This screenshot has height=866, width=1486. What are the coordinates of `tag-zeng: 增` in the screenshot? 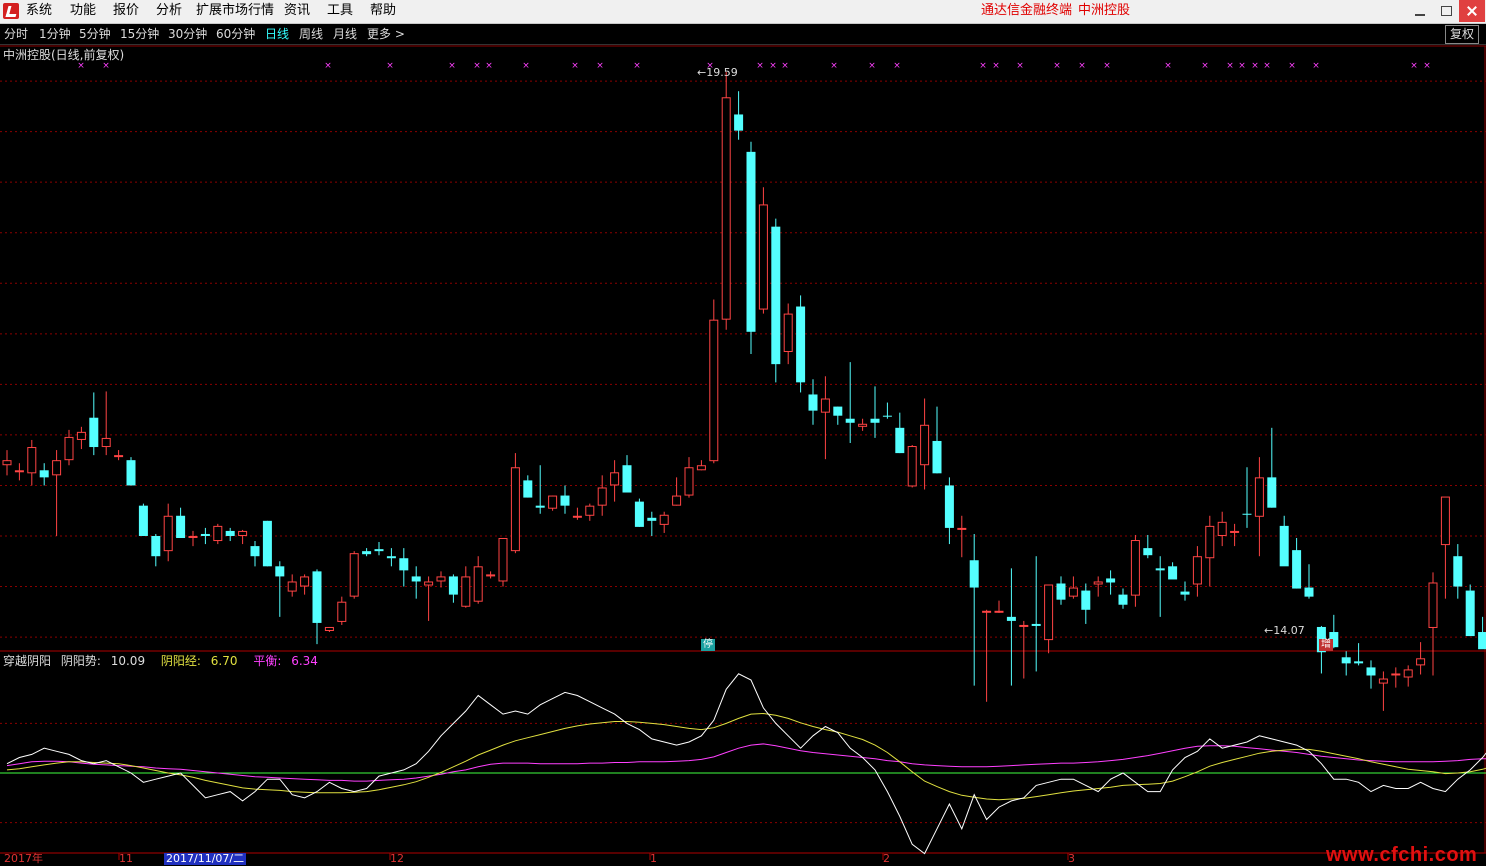 It's located at (1326, 645).